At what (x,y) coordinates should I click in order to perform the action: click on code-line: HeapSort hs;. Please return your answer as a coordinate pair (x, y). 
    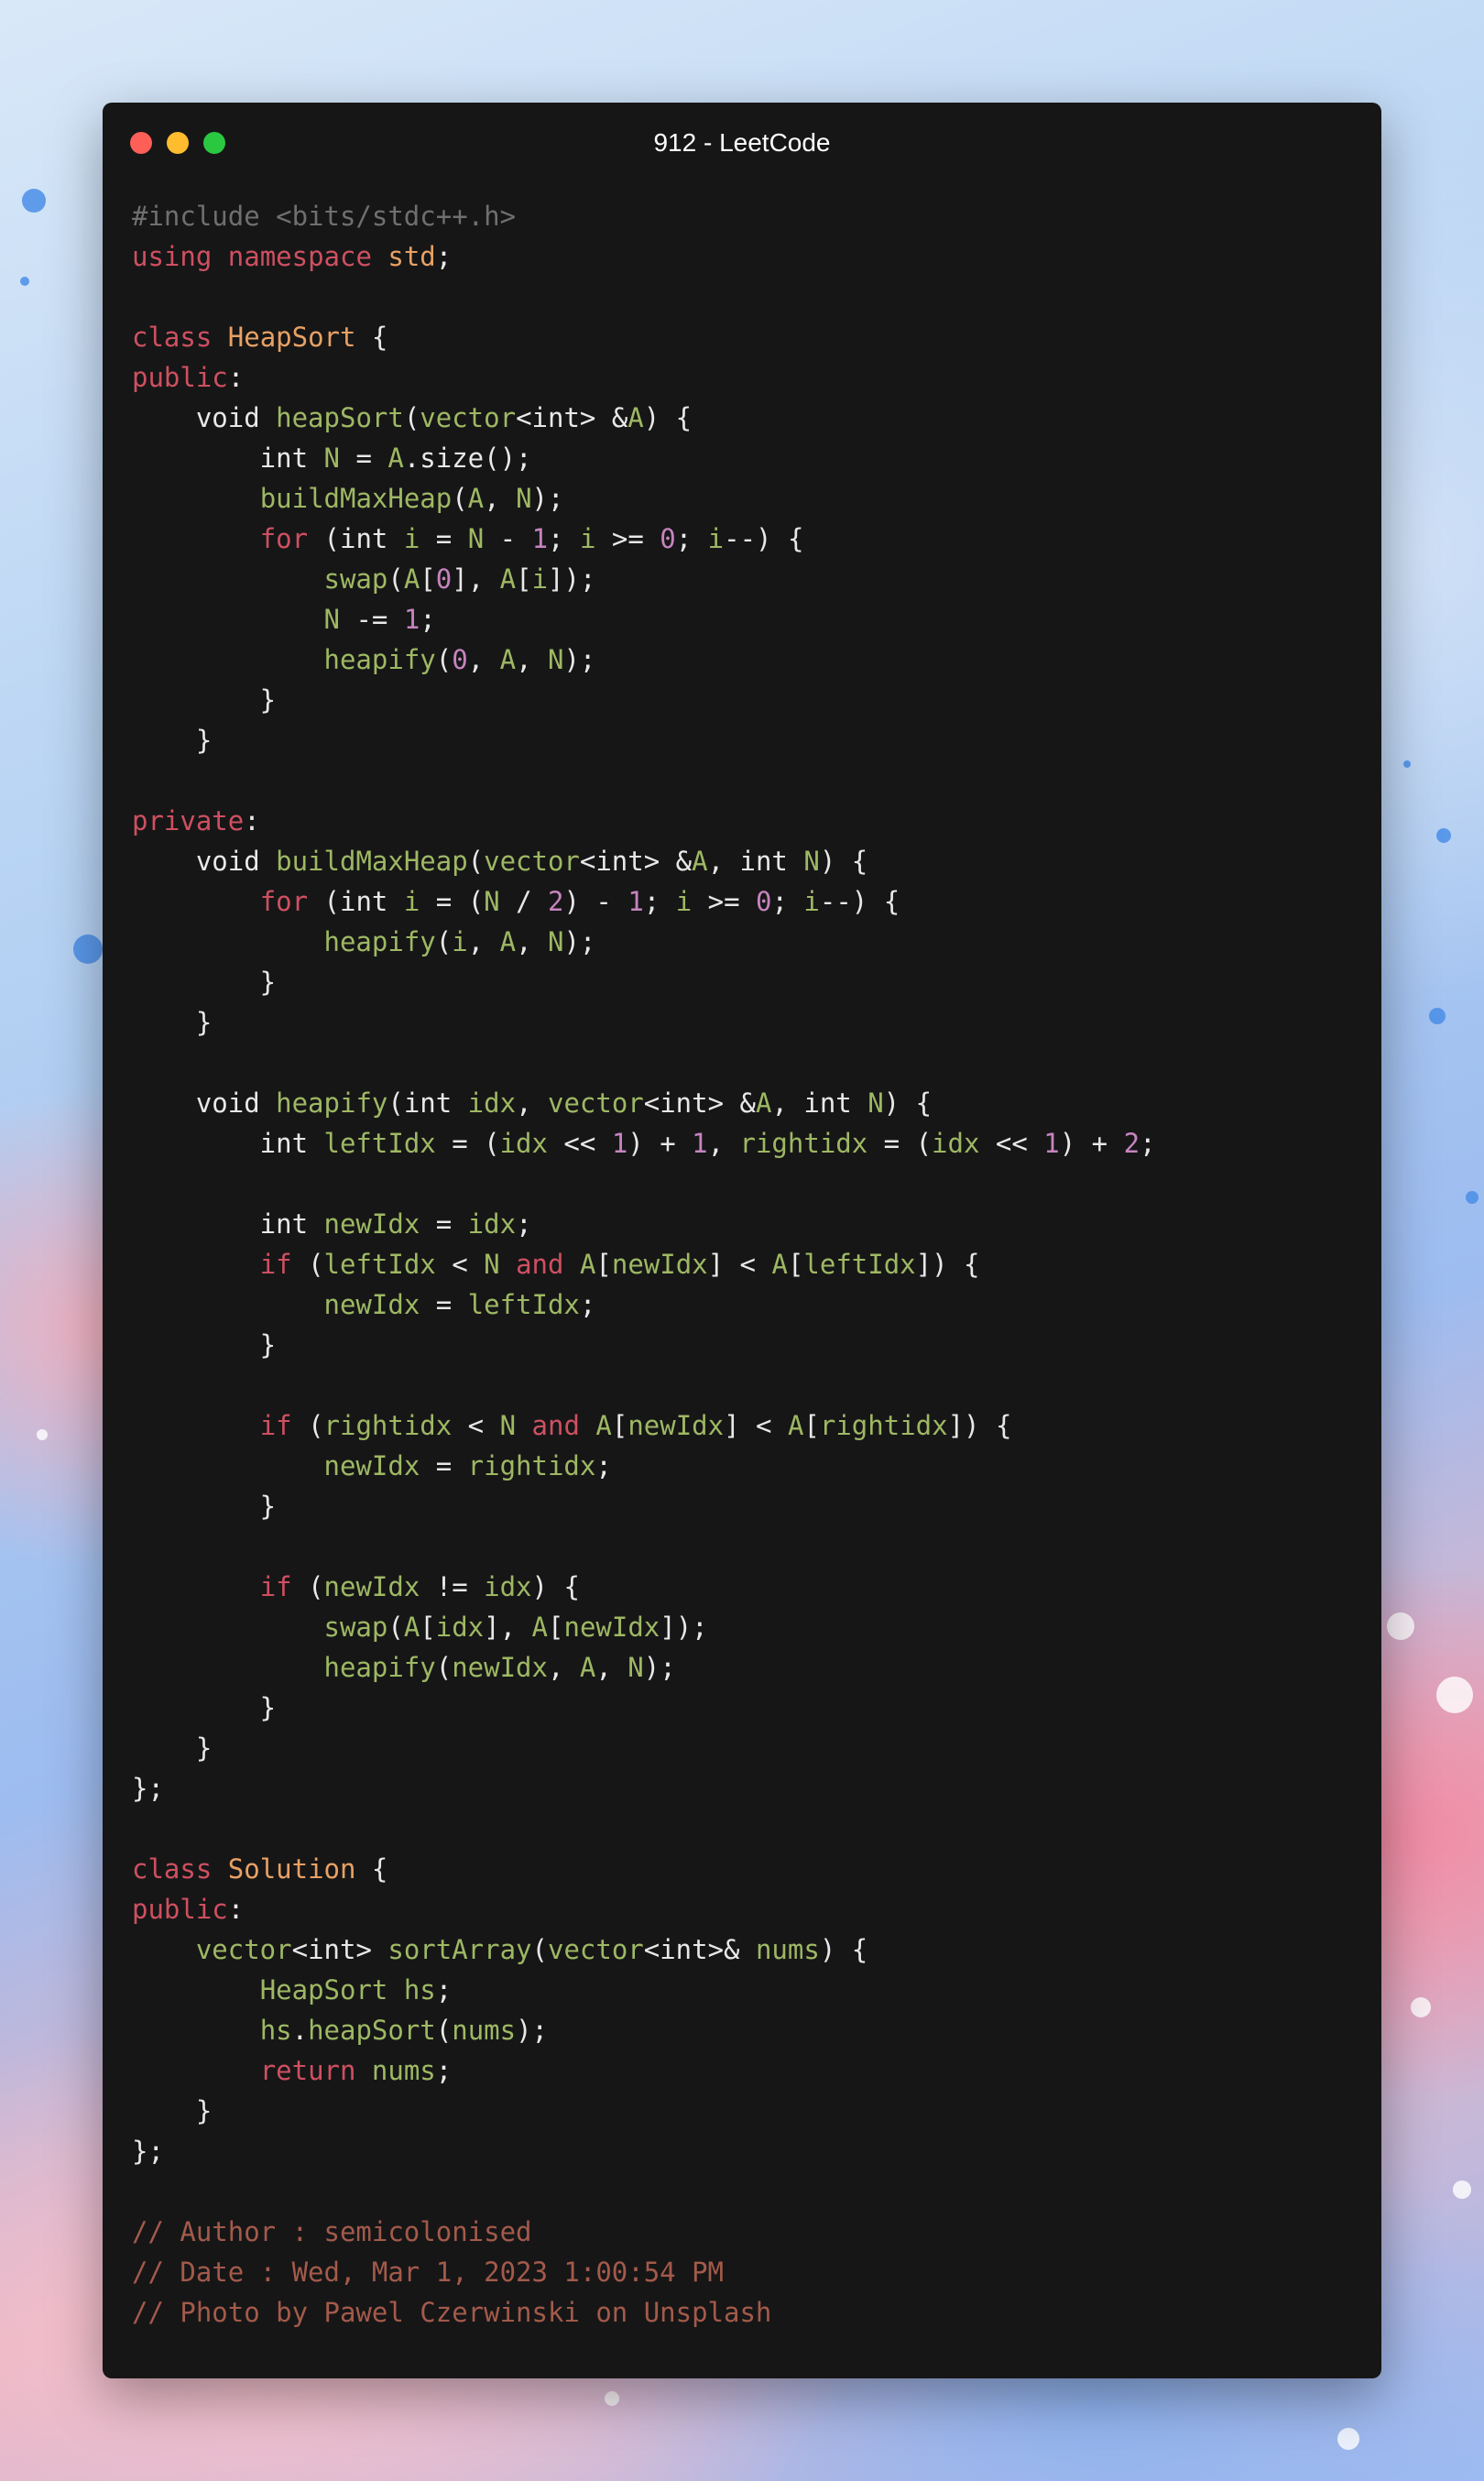
    Looking at the image, I should click on (644, 1990).